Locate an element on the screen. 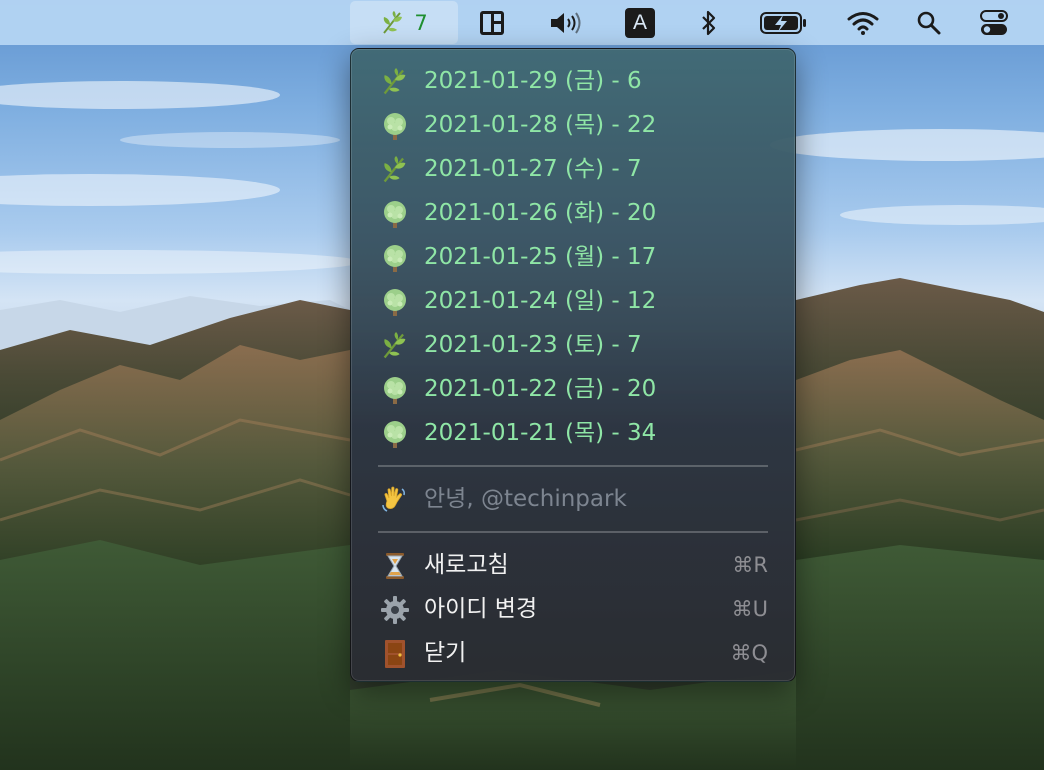  day-menu-item: 2021-01-25 (월) - 17 is located at coordinates (573, 257).